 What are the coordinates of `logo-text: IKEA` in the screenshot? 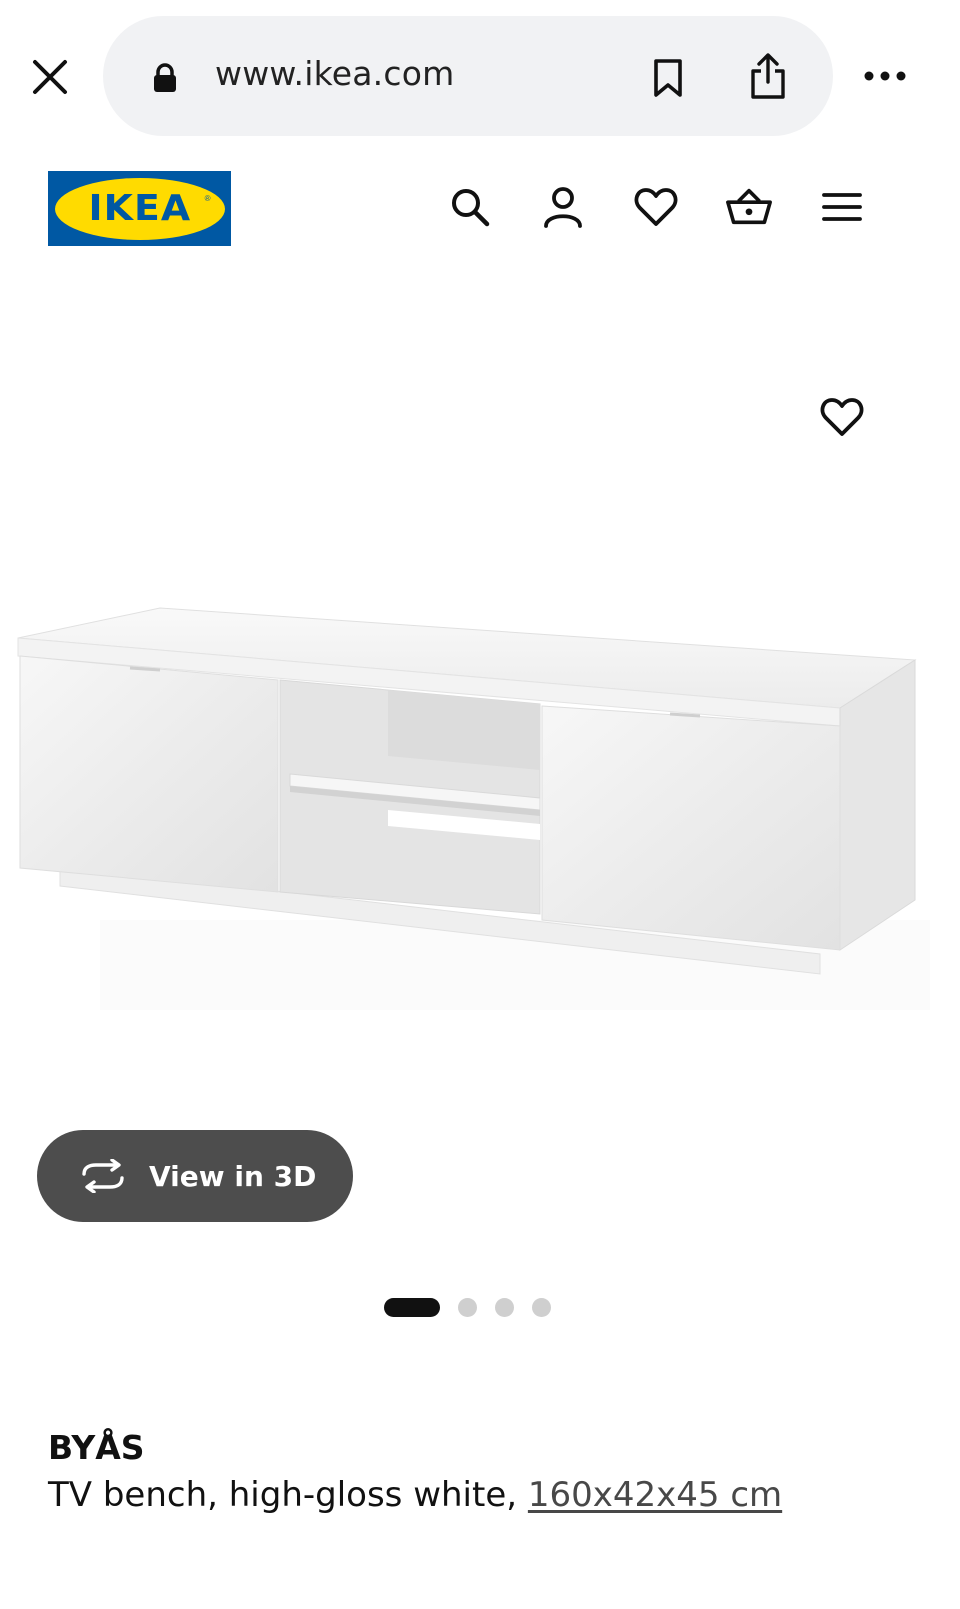 It's located at (139, 208).